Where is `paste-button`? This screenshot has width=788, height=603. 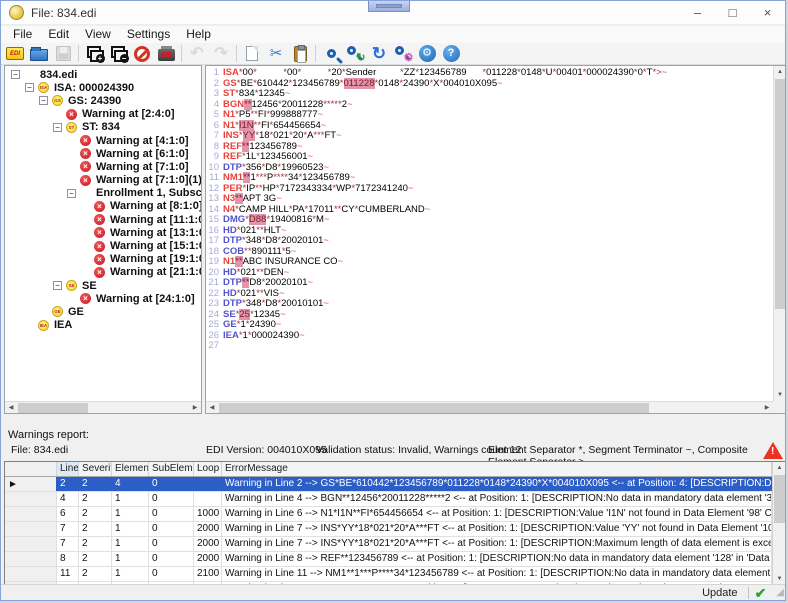 paste-button is located at coordinates (300, 53).